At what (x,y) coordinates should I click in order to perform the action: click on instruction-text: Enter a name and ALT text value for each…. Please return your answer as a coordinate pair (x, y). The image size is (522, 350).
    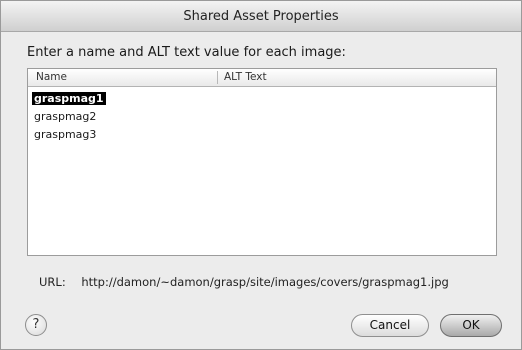
    Looking at the image, I should click on (186, 52).